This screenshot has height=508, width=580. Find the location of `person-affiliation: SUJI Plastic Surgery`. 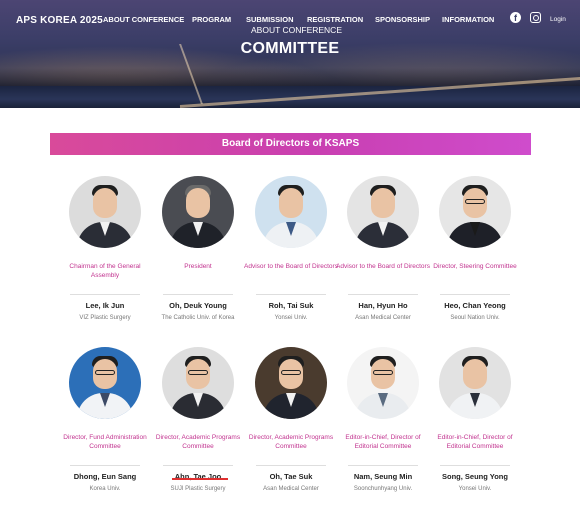

person-affiliation: SUJI Plastic Surgery is located at coordinates (198, 489).